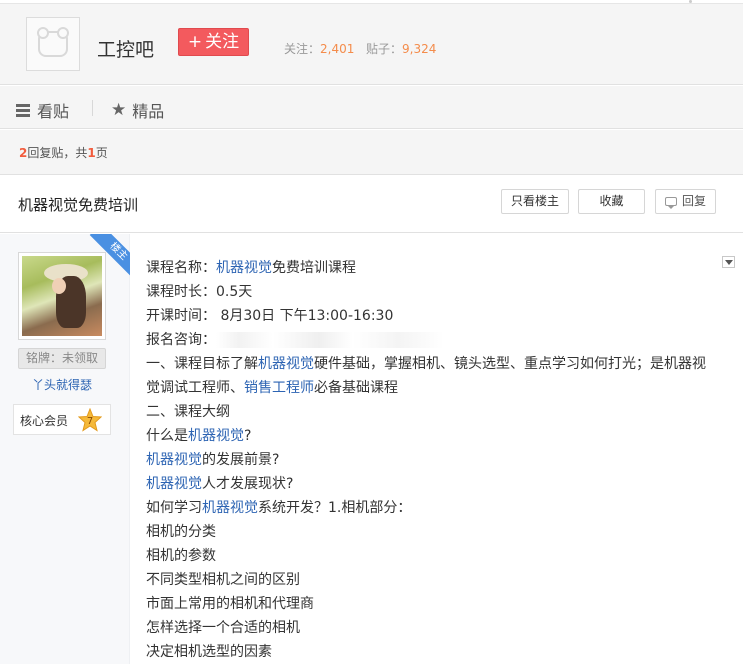 The image size is (743, 664). What do you see at coordinates (91, 153) in the screenshot?
I see `page-count: 1` at bounding box center [91, 153].